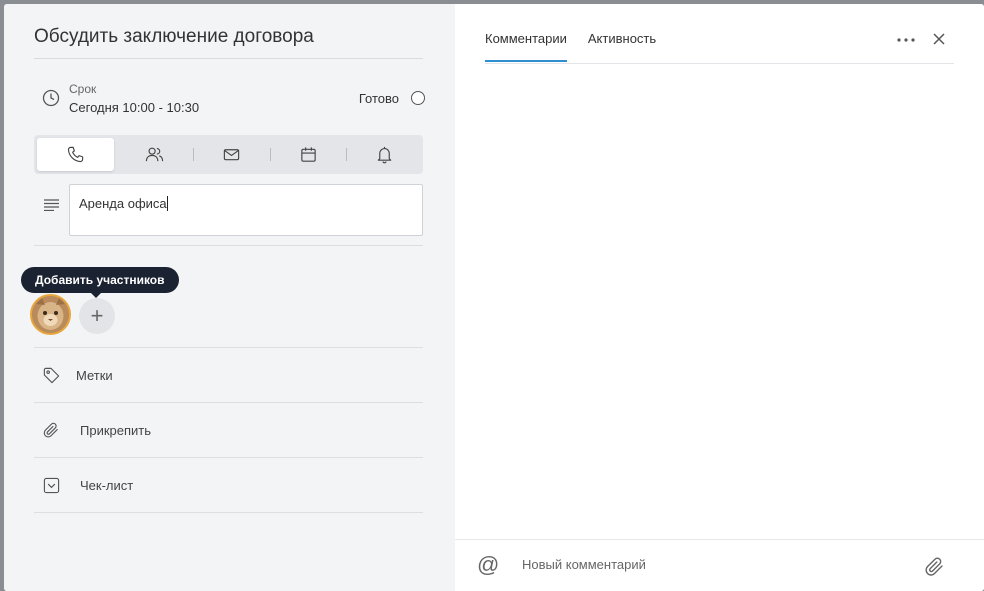 This screenshot has height=591, width=984. Describe the element at coordinates (906, 40) in the screenshot. I see `more-icon` at that location.